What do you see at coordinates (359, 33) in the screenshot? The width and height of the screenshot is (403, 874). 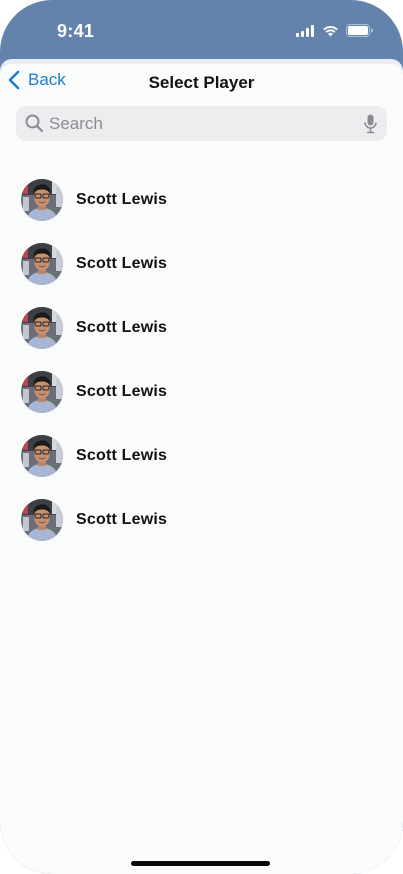 I see `battery-icon` at bounding box center [359, 33].